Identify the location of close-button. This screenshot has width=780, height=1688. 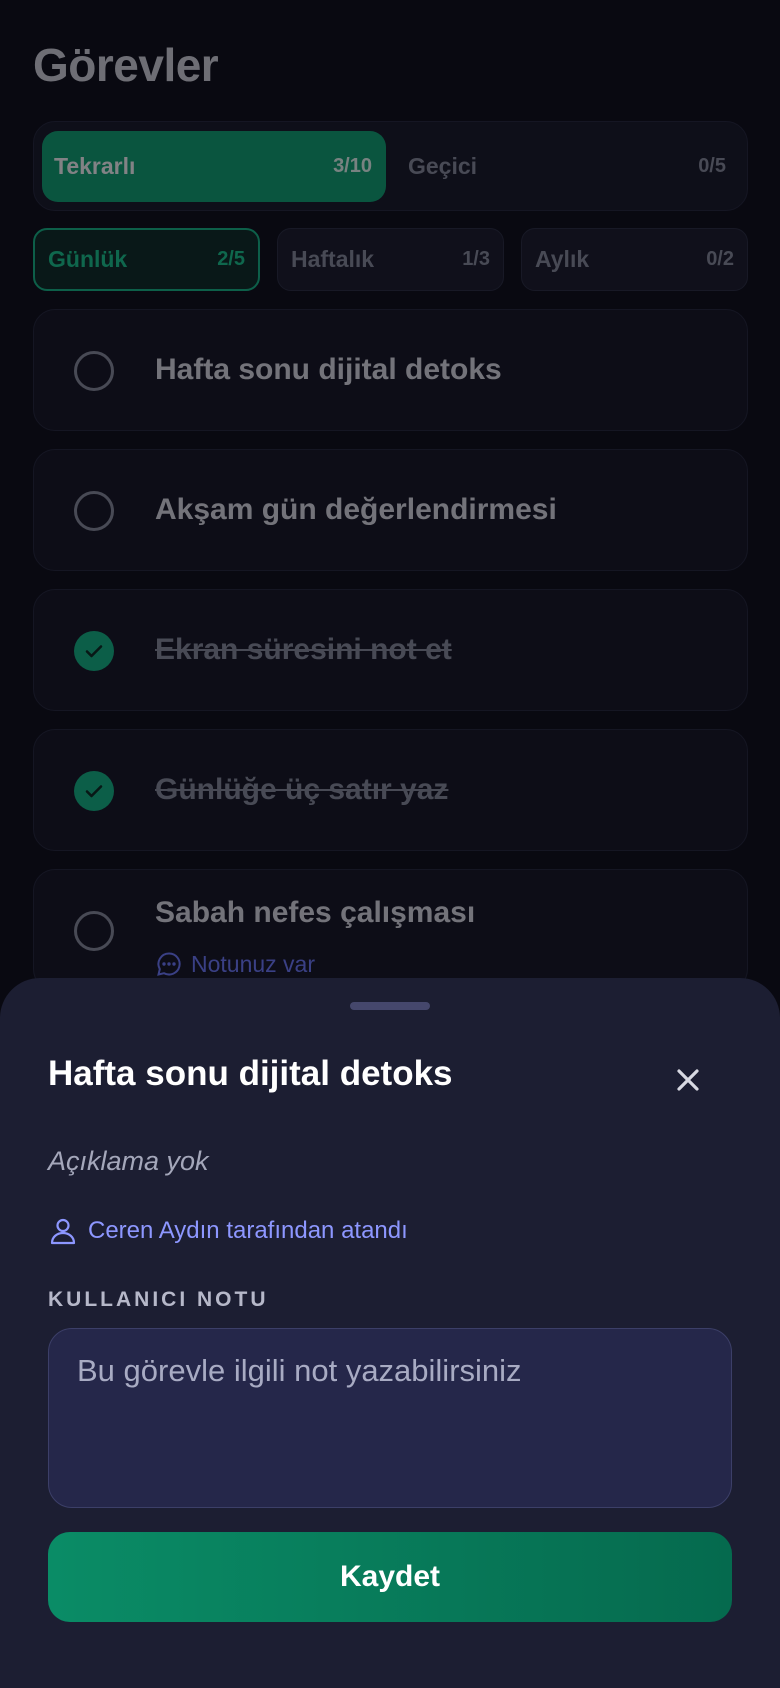
(688, 1080).